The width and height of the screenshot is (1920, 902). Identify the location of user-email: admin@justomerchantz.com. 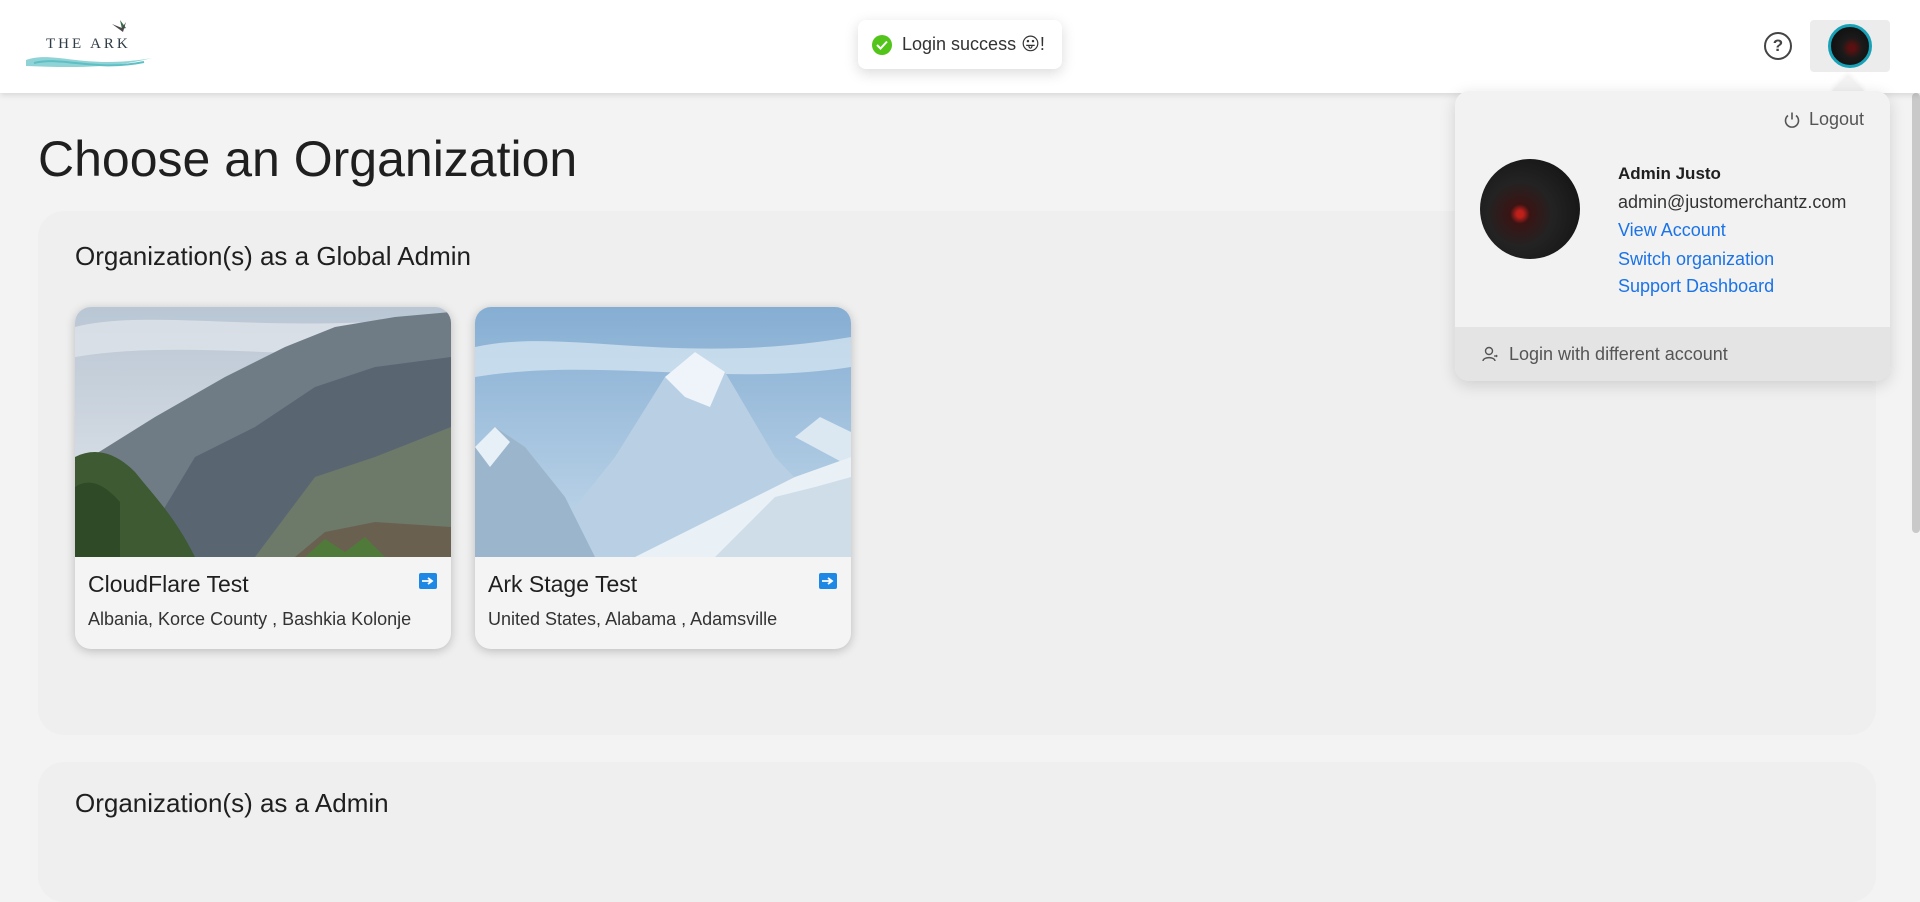
(1732, 202).